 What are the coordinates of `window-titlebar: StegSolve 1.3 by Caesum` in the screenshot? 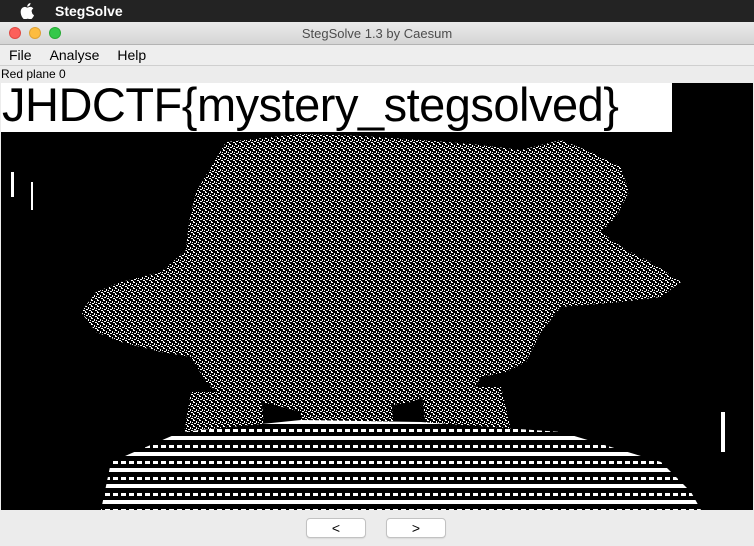 It's located at (377, 33).